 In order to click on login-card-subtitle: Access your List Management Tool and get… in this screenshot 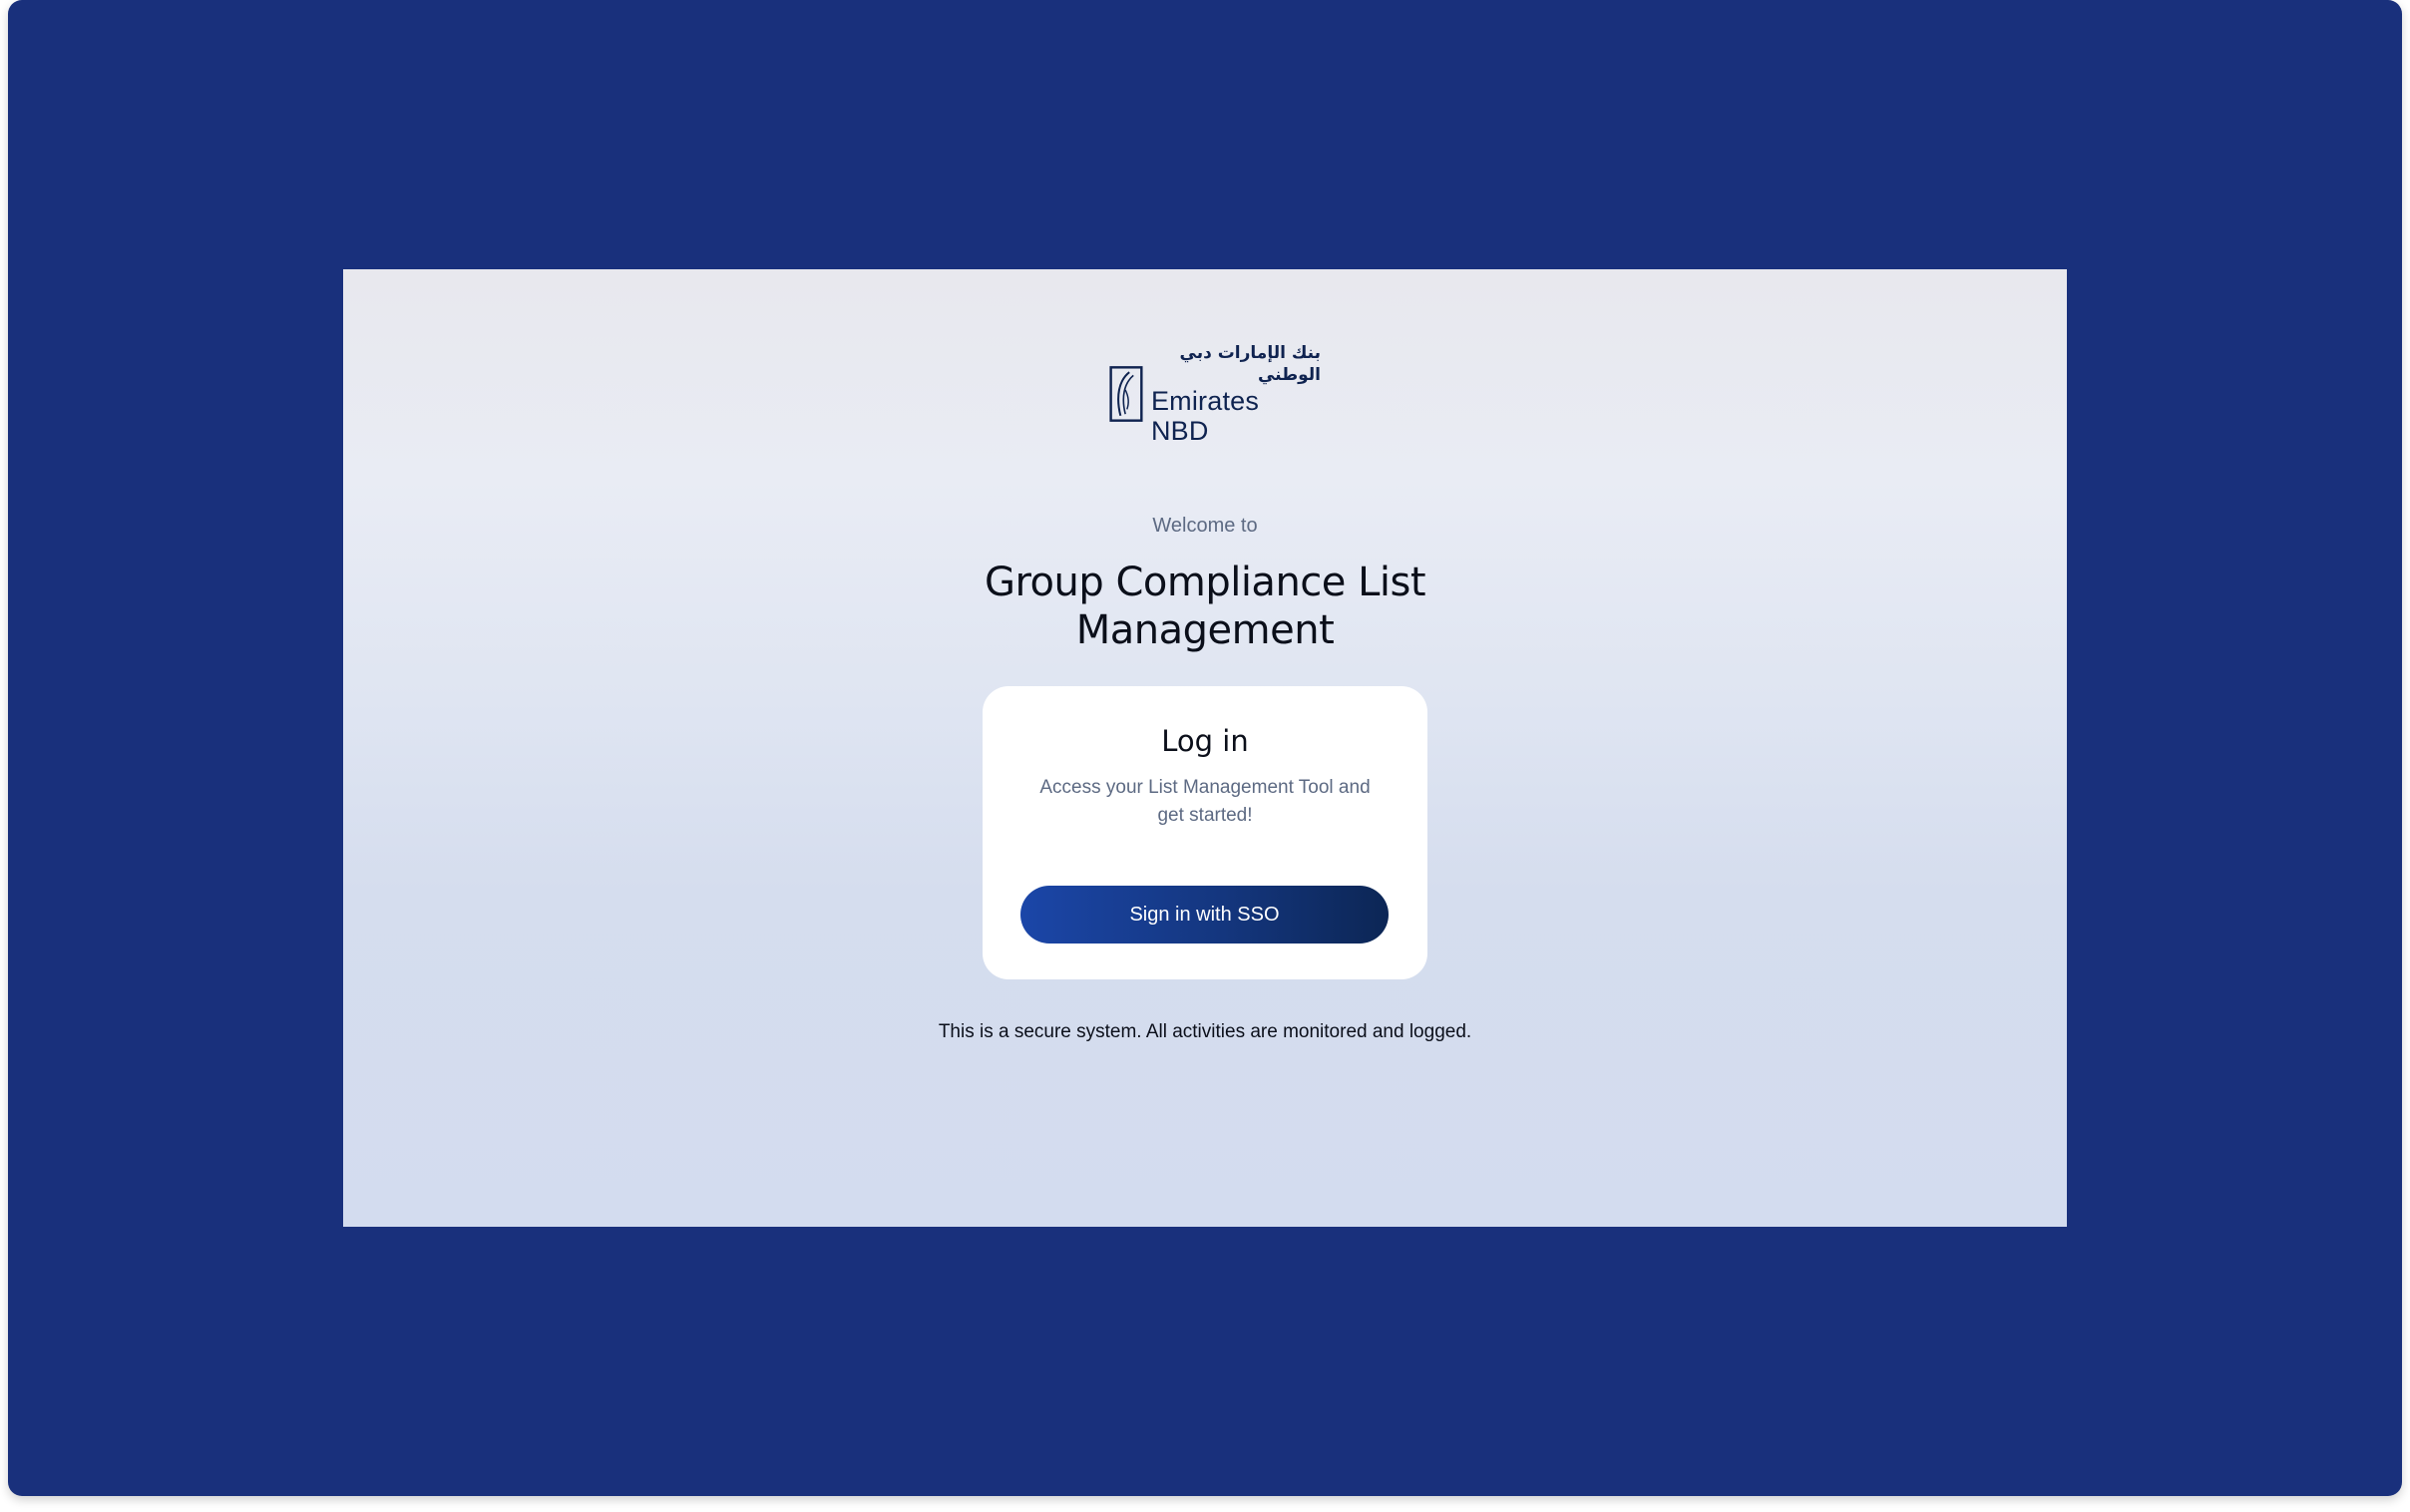, I will do `click(1205, 801)`.